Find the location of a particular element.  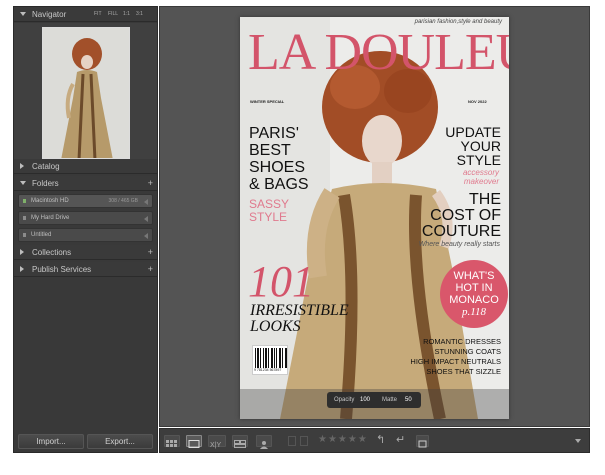

headline-line: accessory is located at coordinates (480, 172).